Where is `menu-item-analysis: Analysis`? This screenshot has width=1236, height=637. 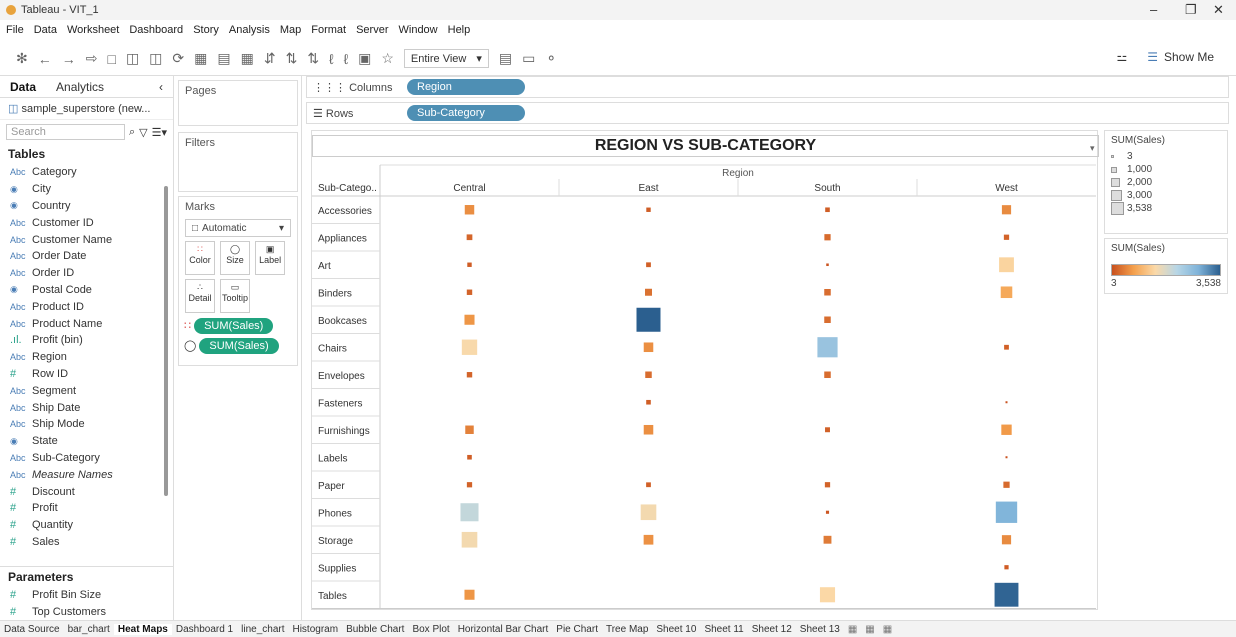
menu-item-analysis: Analysis is located at coordinates (249, 30).